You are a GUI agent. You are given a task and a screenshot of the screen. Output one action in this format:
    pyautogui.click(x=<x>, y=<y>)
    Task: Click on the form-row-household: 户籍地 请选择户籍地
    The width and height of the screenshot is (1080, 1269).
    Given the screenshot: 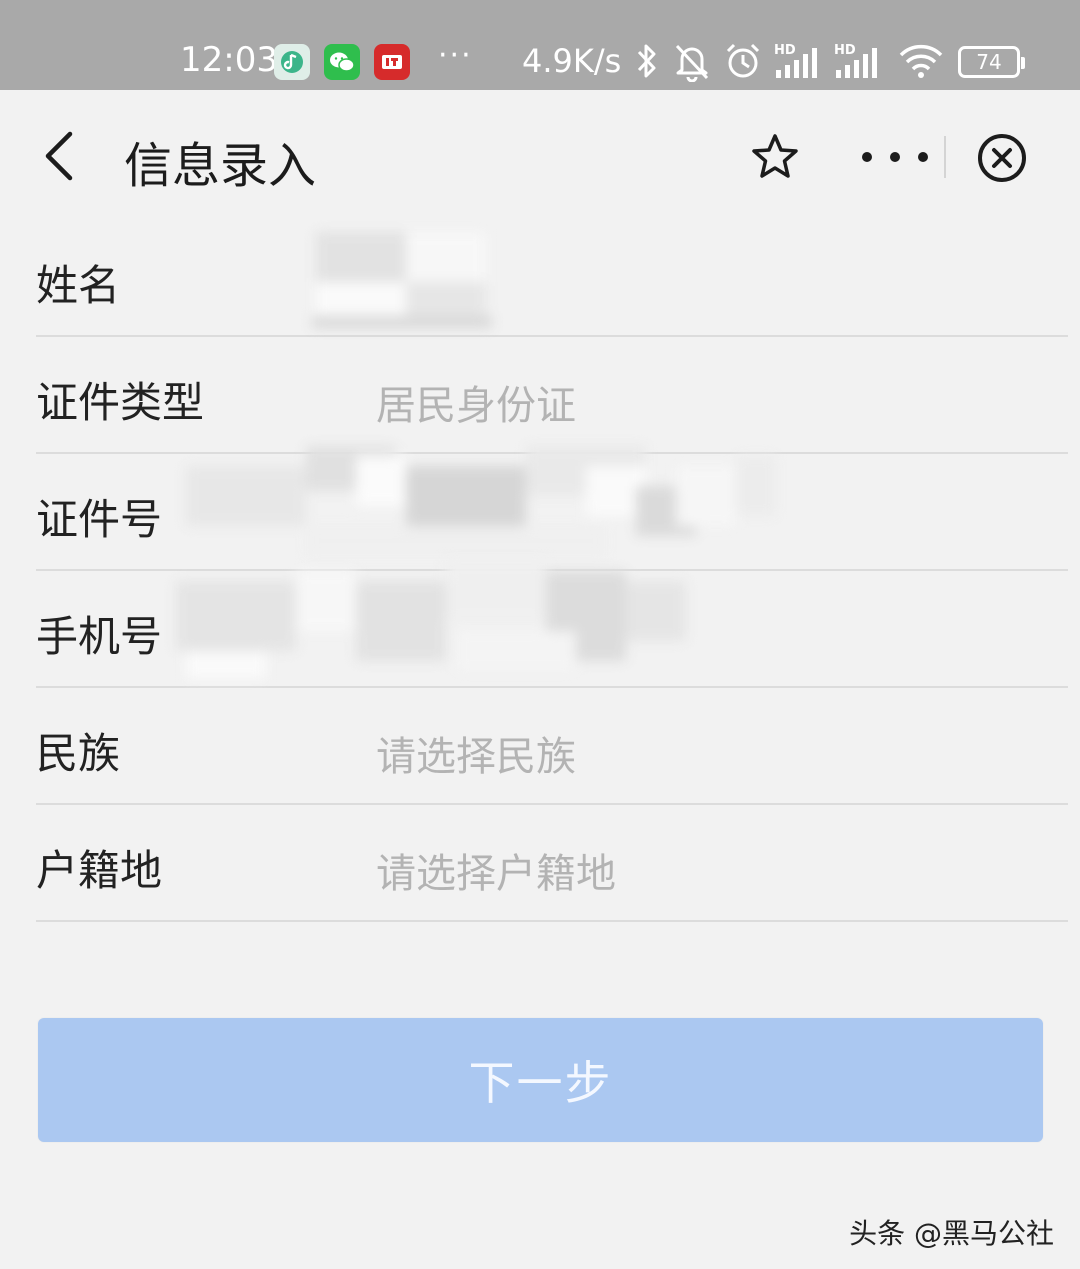 What is the action you would take?
    pyautogui.click(x=552, y=863)
    